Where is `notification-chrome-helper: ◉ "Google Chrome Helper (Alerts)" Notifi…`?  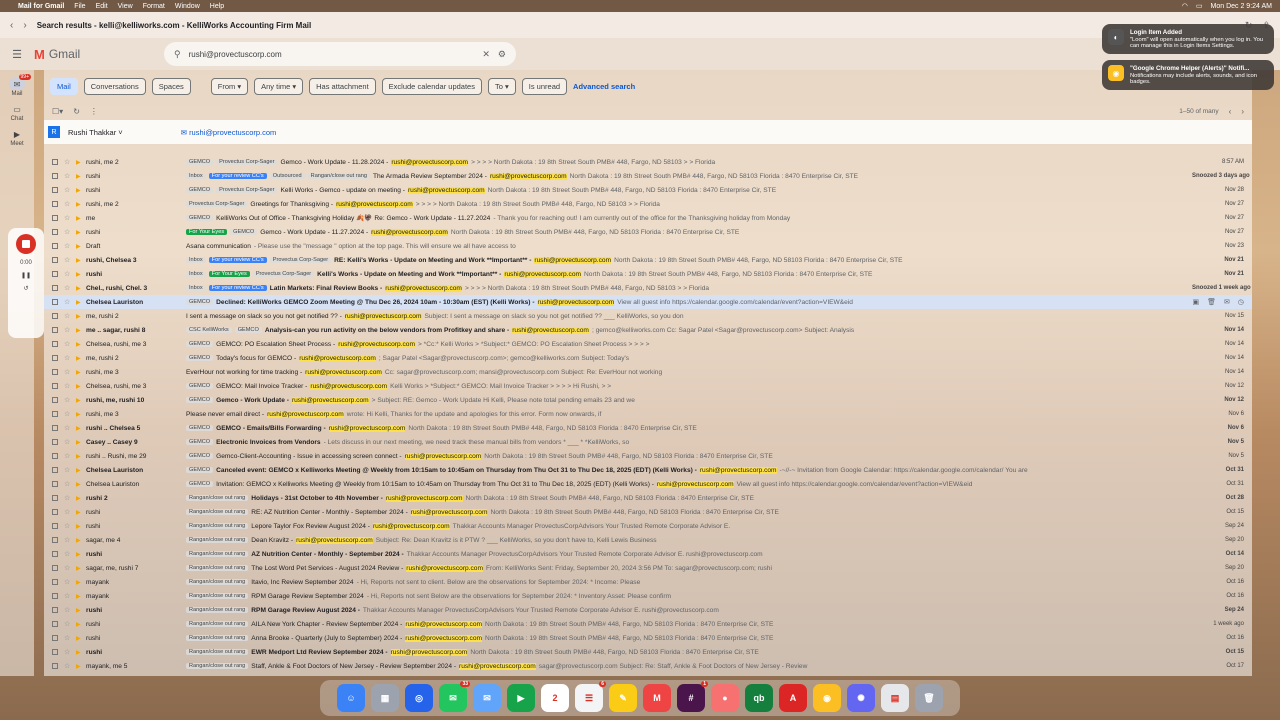
notification-chrome-helper: ◉ "Google Chrome Helper (Alerts)" Notifi… is located at coordinates (1188, 75).